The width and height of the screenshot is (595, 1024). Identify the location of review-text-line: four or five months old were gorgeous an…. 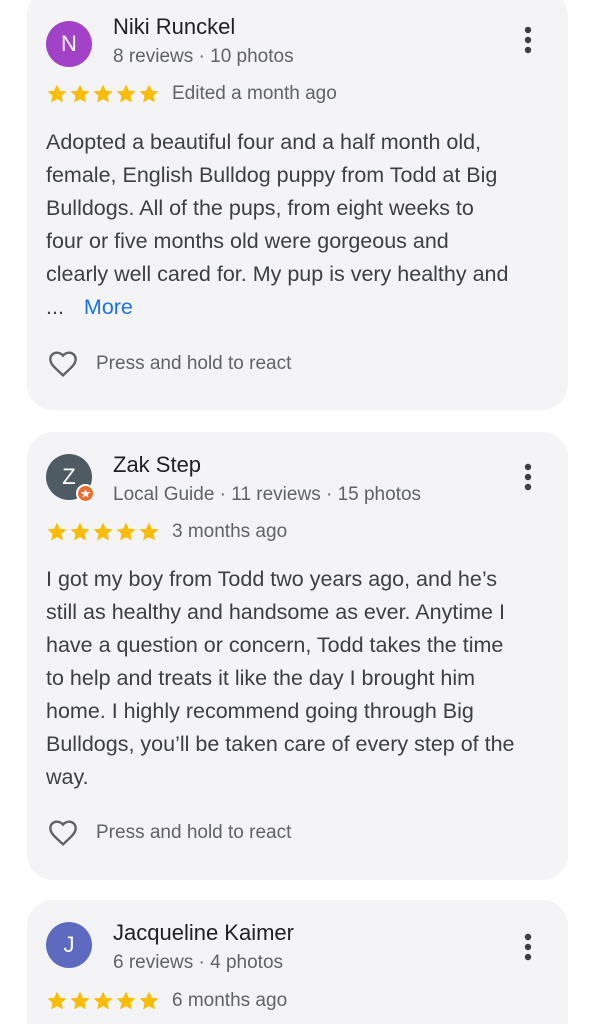
(247, 241).